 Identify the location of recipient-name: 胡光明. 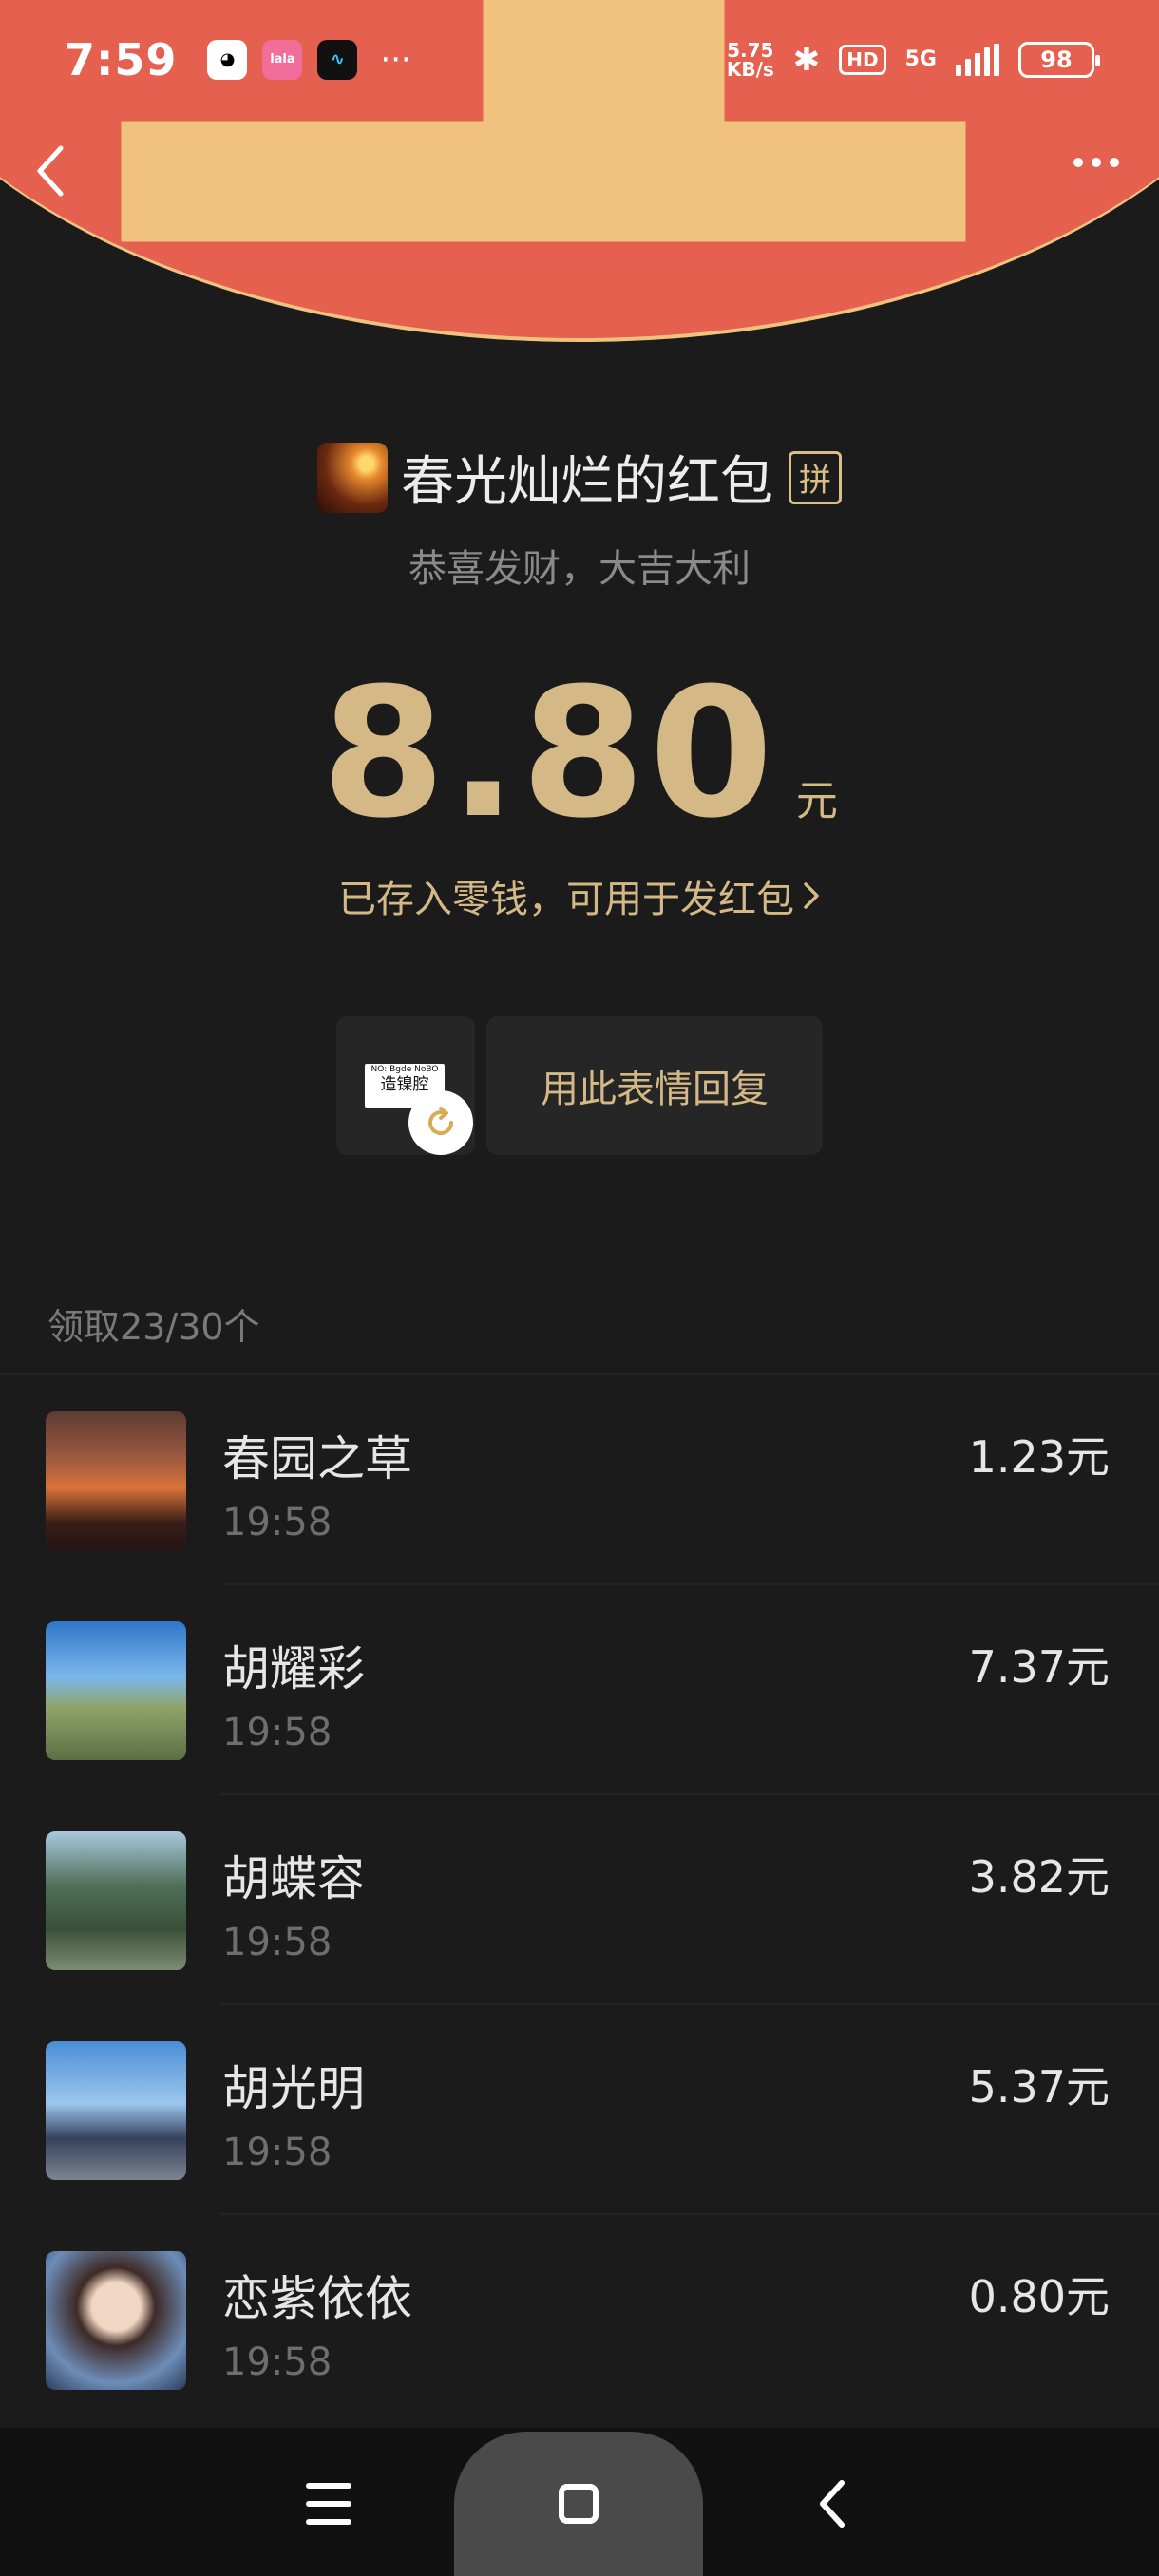
(293, 2088).